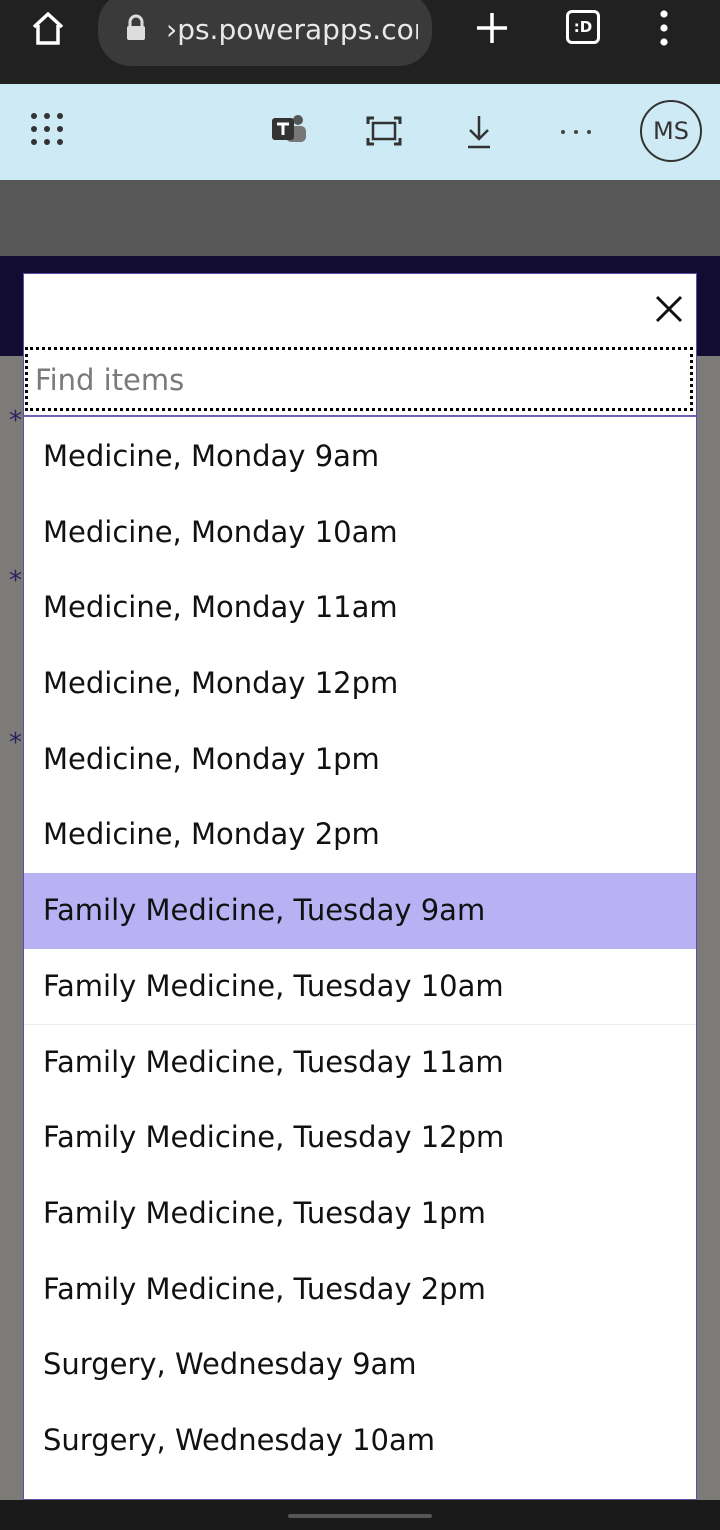 Image resolution: width=720 pixels, height=1530 pixels. Describe the element at coordinates (360, 1365) in the screenshot. I see `list-item: Surgery, Wednesday 9am` at that location.